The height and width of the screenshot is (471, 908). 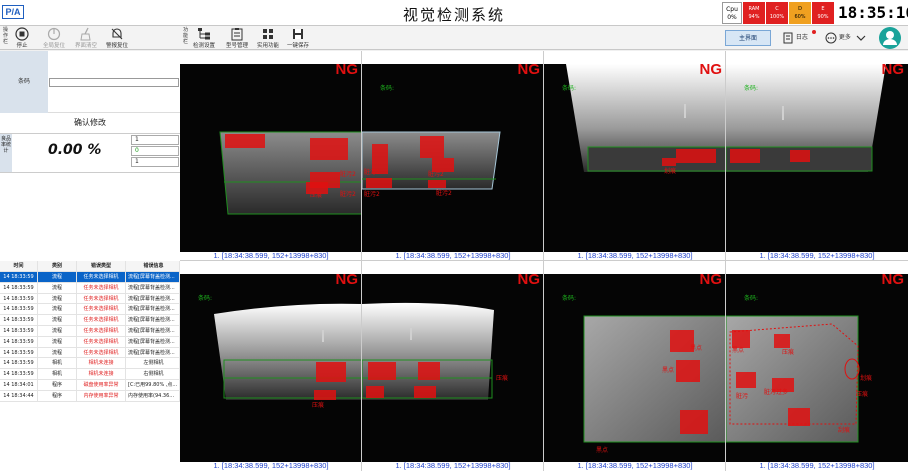 I want to click on disk-c-status: C 100%, so click(x=777, y=13).